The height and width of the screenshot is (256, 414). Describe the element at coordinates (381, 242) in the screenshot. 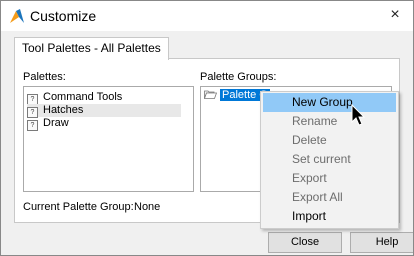

I see `help-button: Help` at that location.